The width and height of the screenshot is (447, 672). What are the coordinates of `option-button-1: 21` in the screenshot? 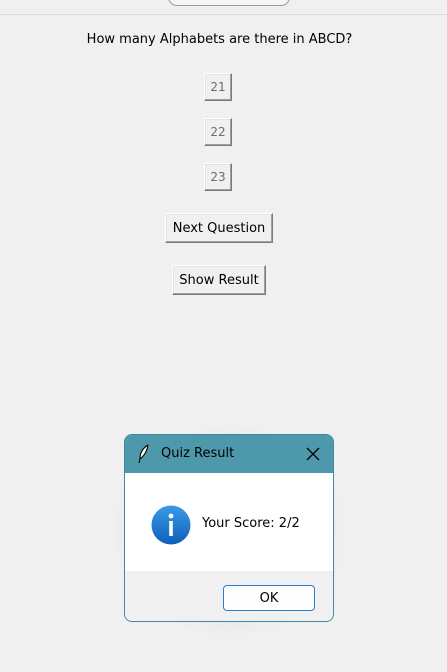 It's located at (218, 87).